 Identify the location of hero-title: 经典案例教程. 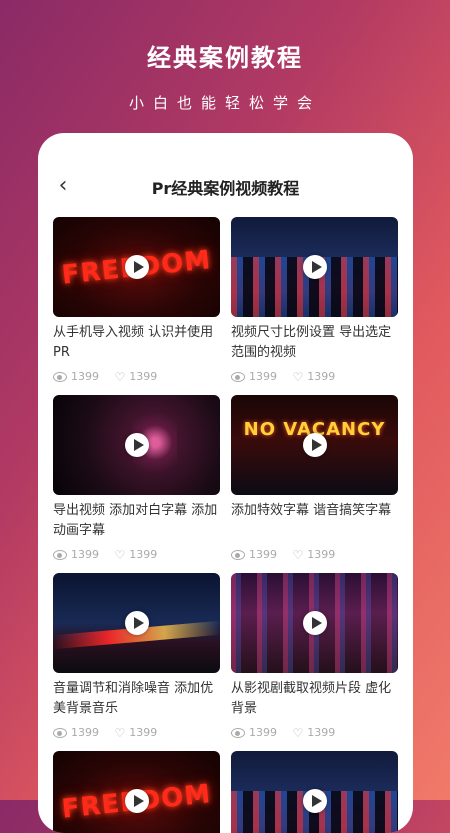
(225, 58).